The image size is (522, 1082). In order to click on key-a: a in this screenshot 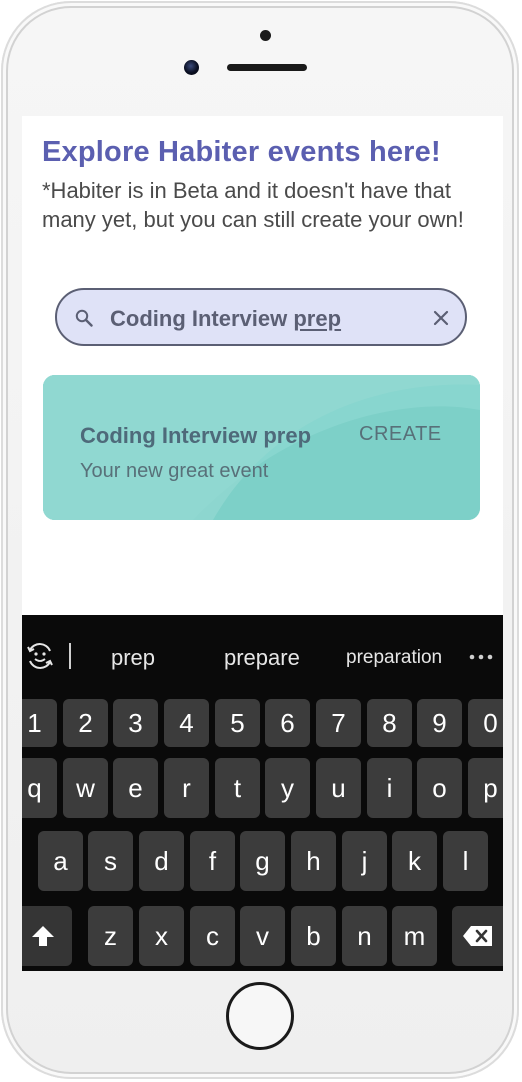, I will do `click(60, 861)`.